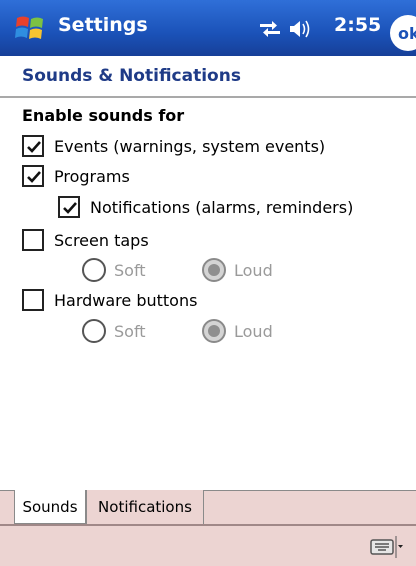  I want to click on hardware-buttons-loud-radio, so click(214, 331).